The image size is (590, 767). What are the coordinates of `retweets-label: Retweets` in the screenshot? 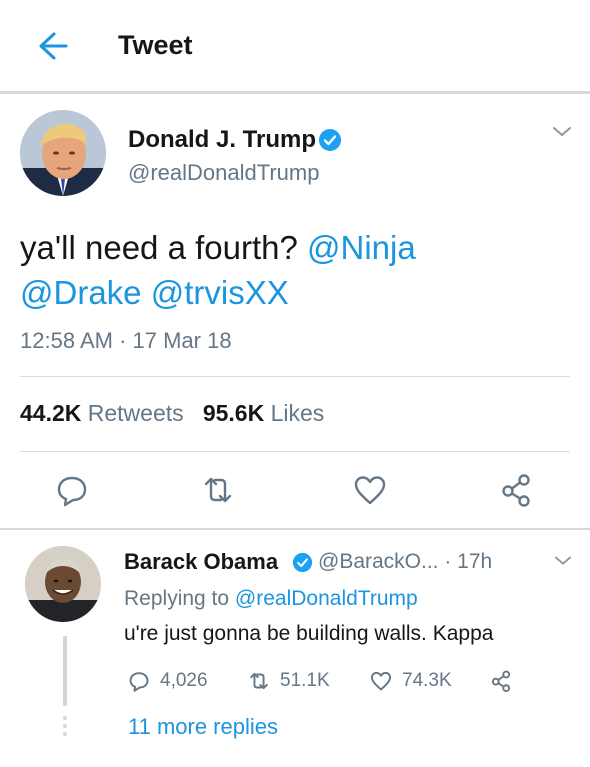 It's located at (135, 413).